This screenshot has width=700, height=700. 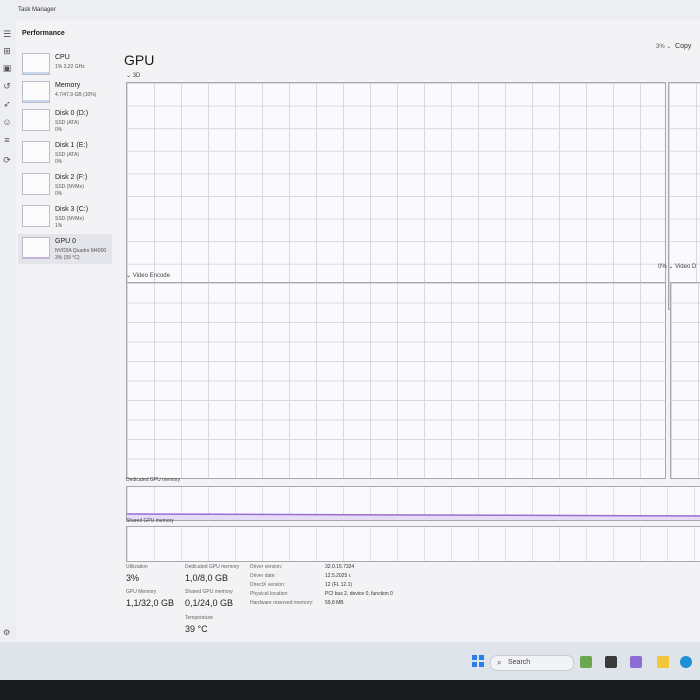 What do you see at coordinates (7, 86) in the screenshot?
I see `app-history-icon: ↺` at bounding box center [7, 86].